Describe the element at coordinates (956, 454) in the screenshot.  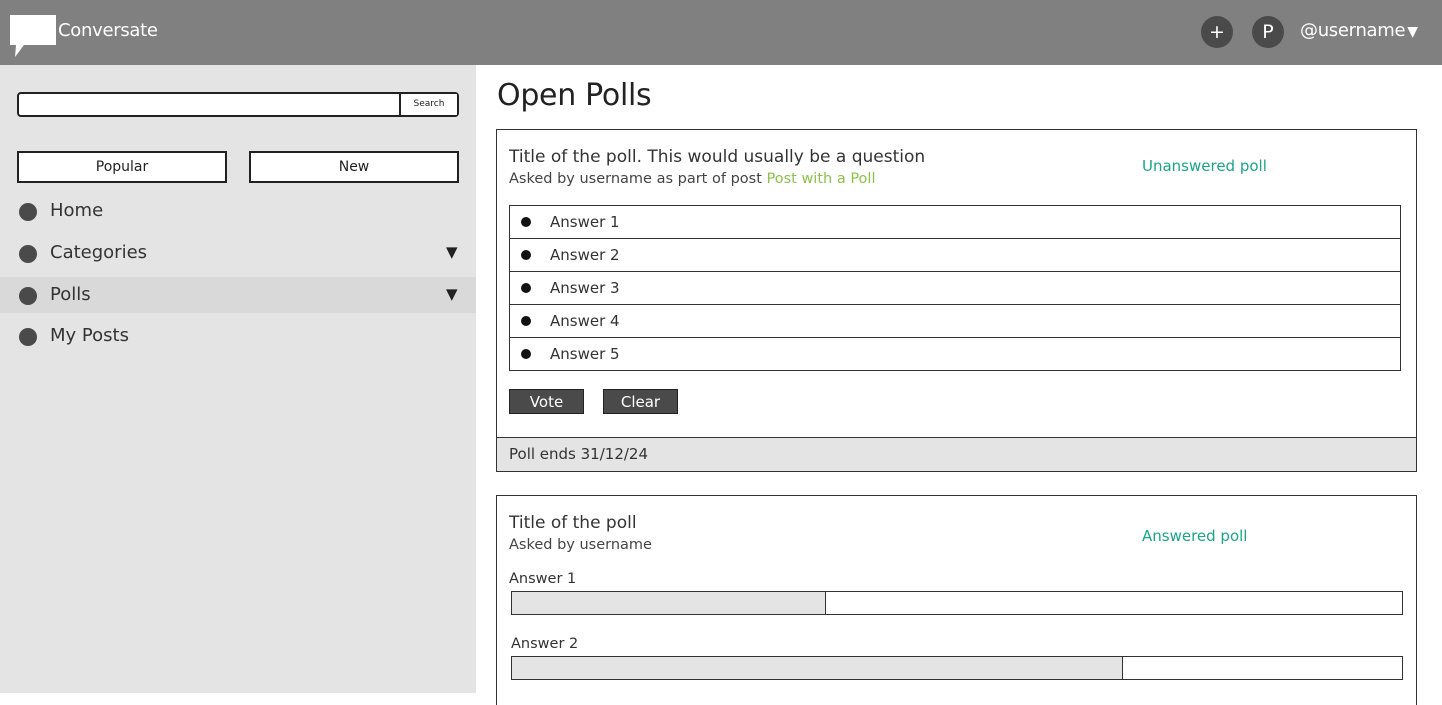
I see `poll-footer: Poll ends 31/12/24` at that location.